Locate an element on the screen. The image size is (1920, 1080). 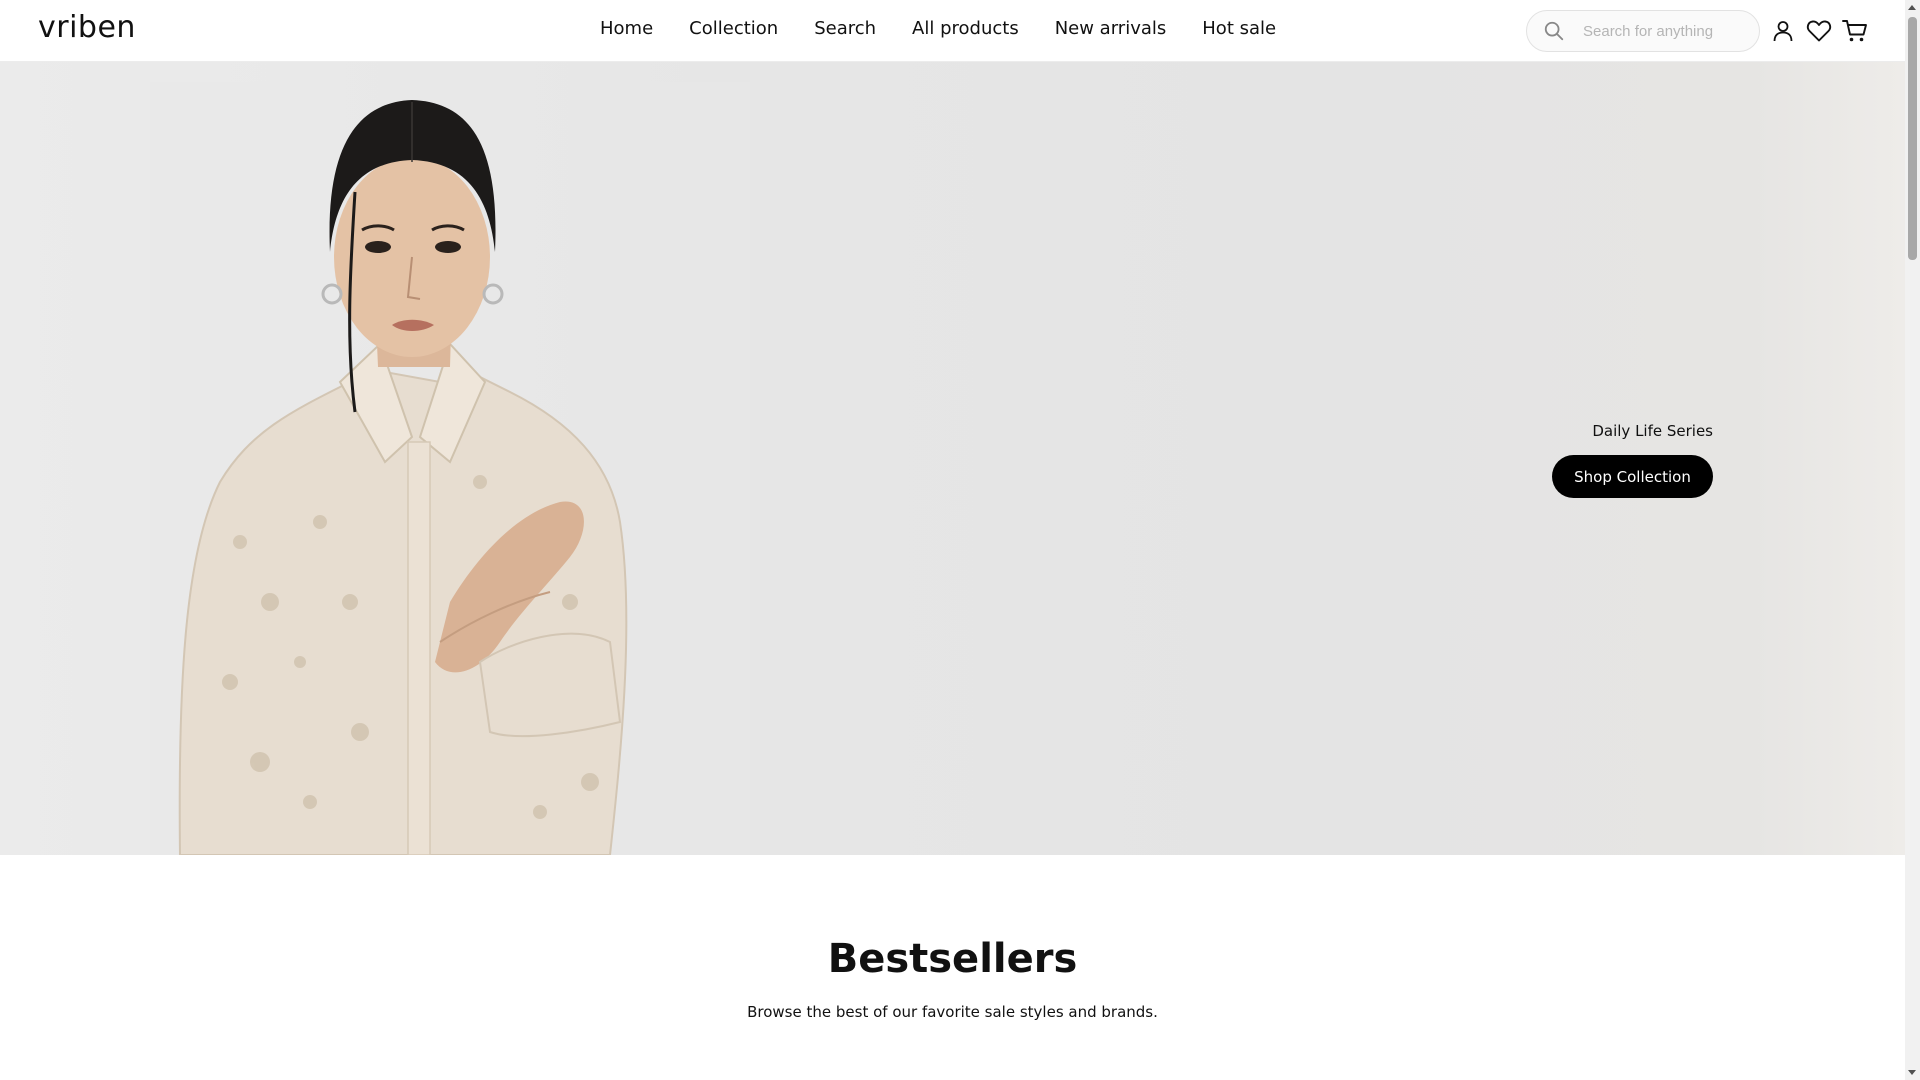
scroll-down-arrow-icon is located at coordinates (1912, 1072).